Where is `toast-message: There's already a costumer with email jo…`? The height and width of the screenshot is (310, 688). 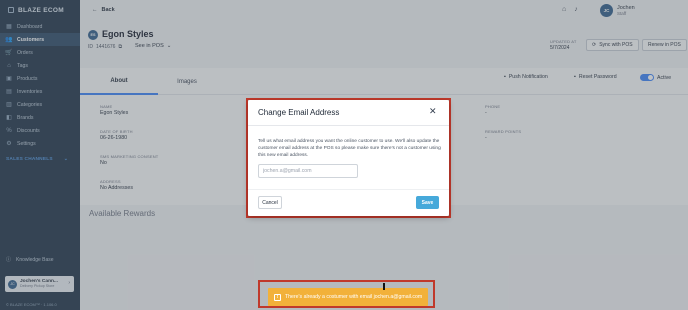 toast-message: There's already a costumer with email jo… is located at coordinates (354, 297).